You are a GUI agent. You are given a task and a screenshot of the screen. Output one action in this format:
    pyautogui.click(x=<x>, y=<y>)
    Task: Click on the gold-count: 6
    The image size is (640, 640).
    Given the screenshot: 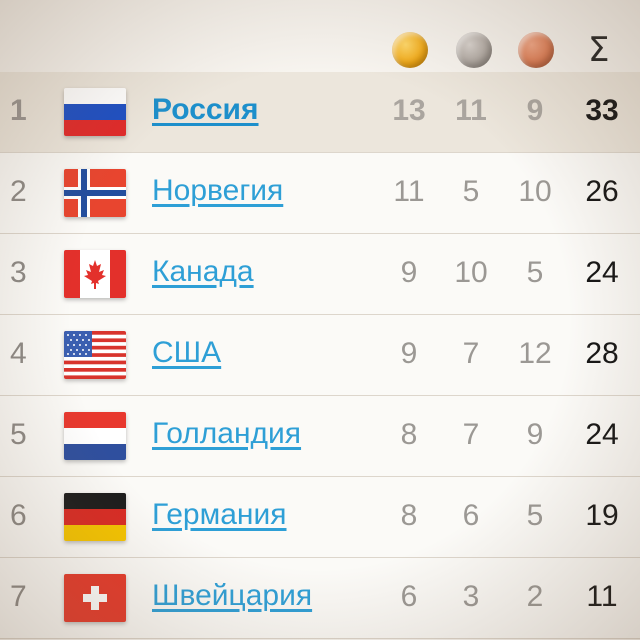 What is the action you would take?
    pyautogui.click(x=409, y=596)
    